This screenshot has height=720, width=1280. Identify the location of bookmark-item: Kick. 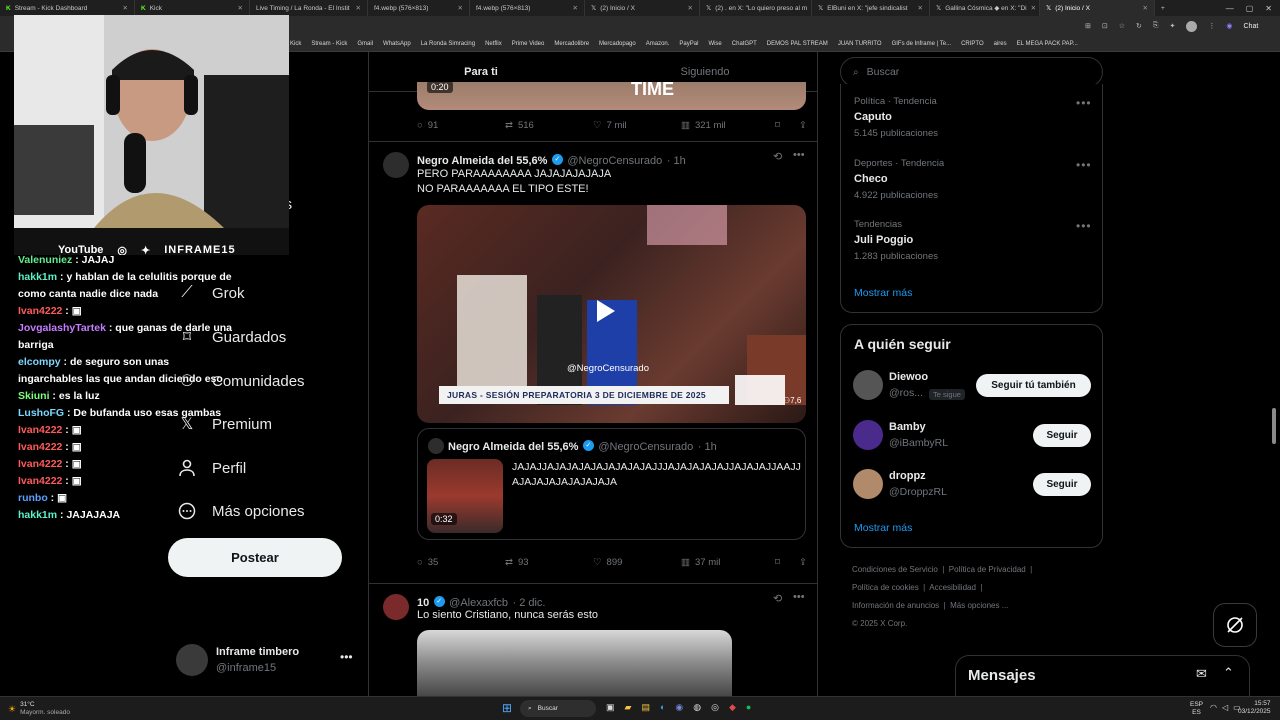
(295, 44).